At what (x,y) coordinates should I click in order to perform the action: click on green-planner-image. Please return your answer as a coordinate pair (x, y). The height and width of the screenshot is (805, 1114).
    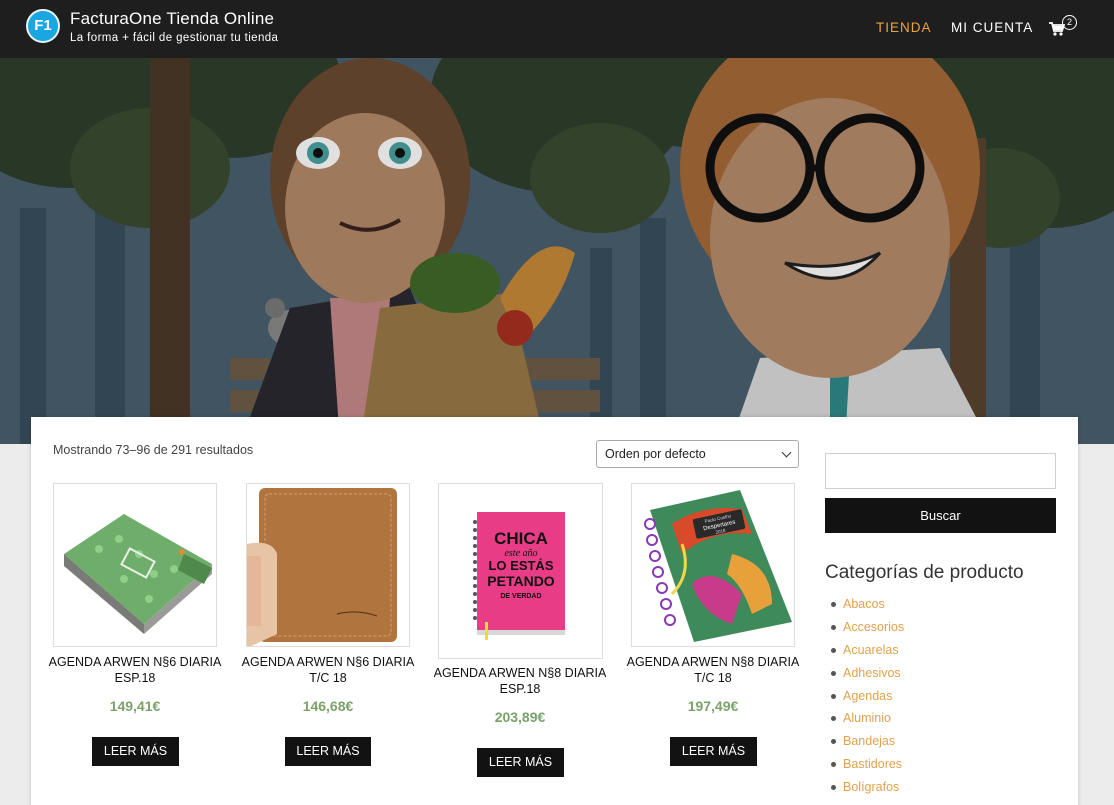
    Looking at the image, I should click on (135, 565).